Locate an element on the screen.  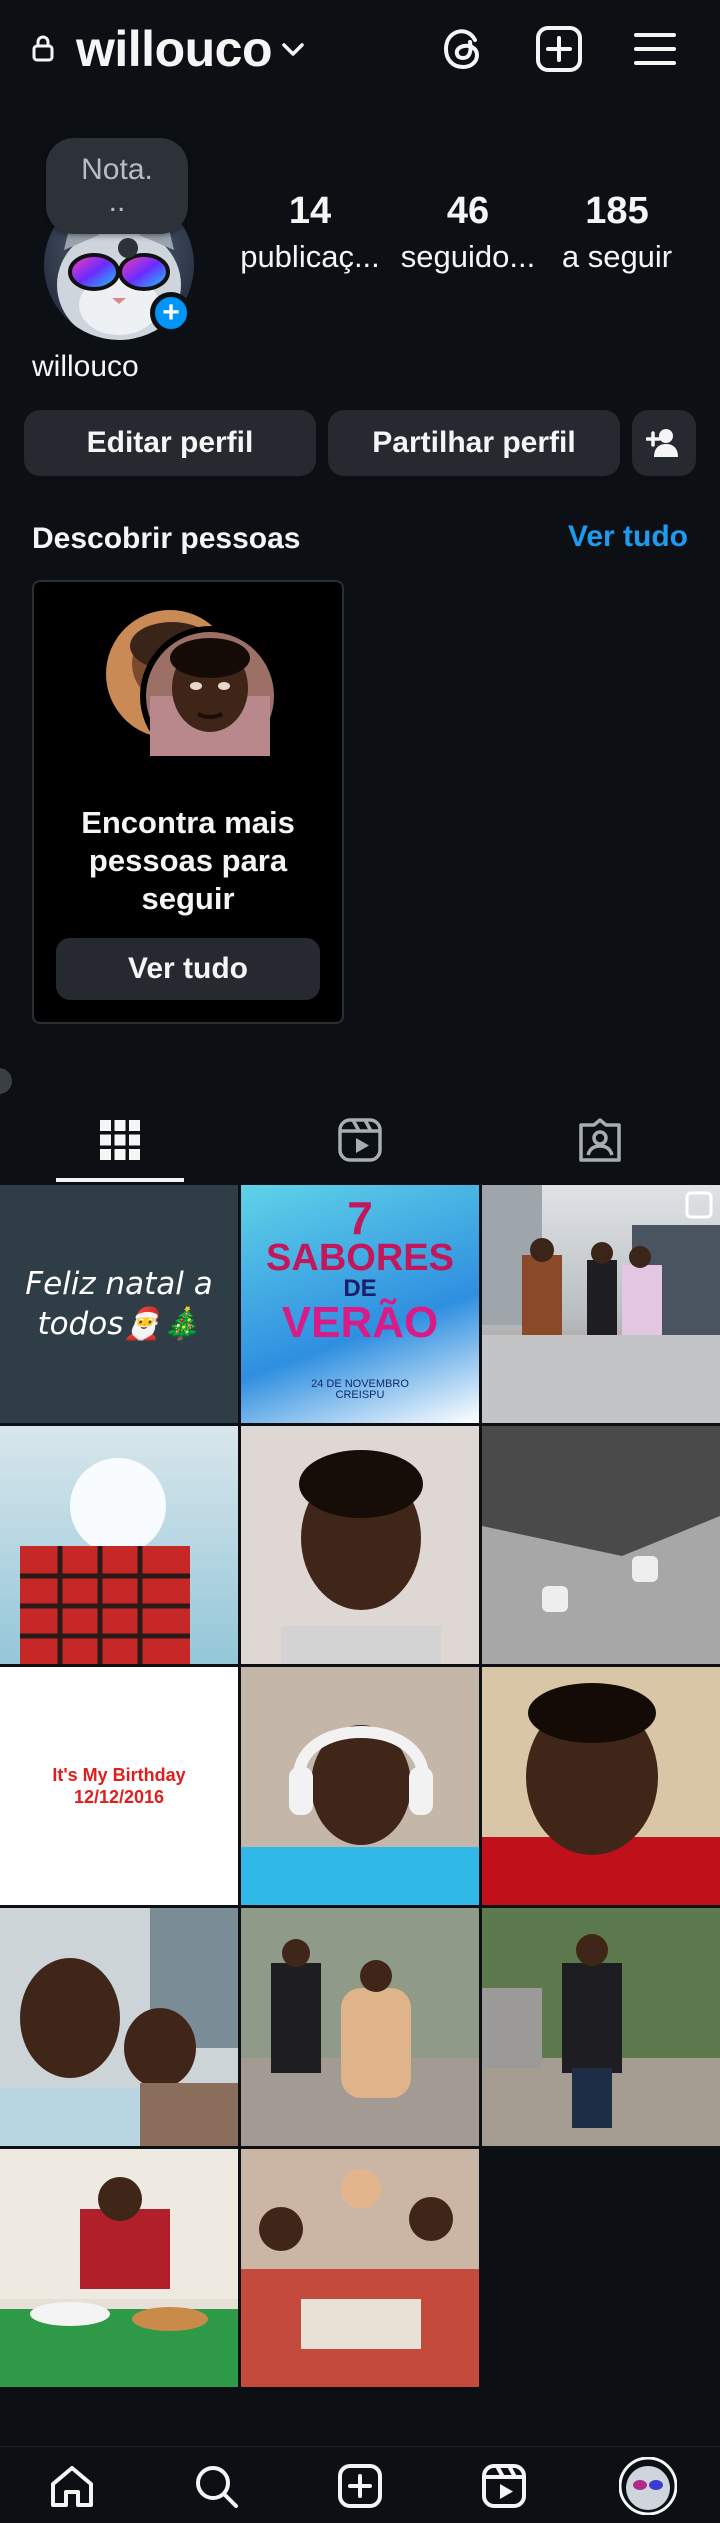
discover-people-title: Descobrir pessoas is located at coordinates (166, 538).